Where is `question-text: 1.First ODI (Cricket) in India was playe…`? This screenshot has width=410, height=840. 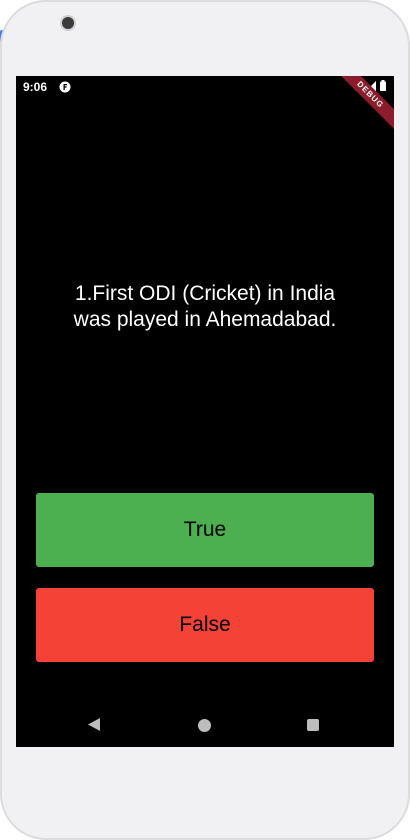 question-text: 1.First ODI (Cricket) in India was playe… is located at coordinates (205, 306).